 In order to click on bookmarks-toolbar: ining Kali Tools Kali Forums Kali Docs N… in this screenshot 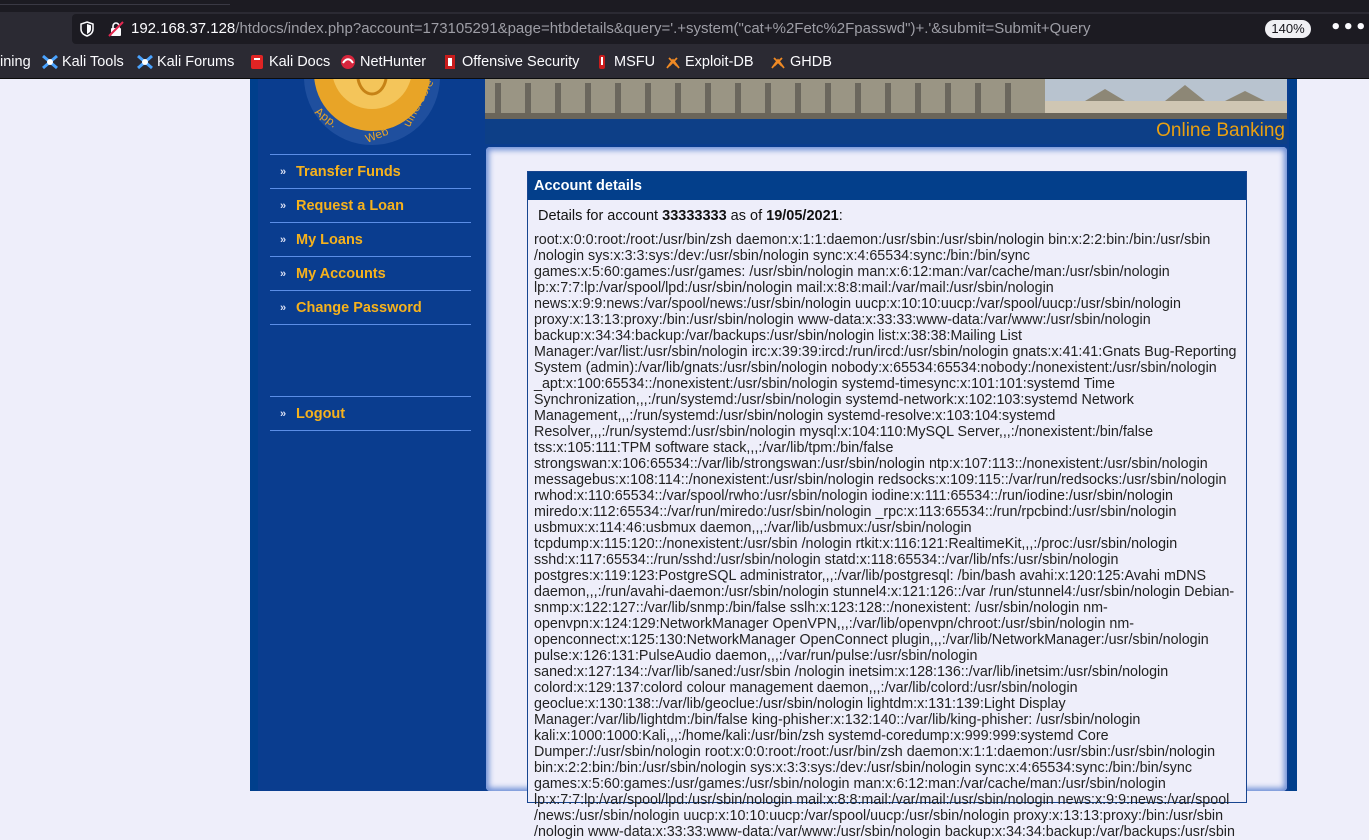, I will do `click(684, 63)`.